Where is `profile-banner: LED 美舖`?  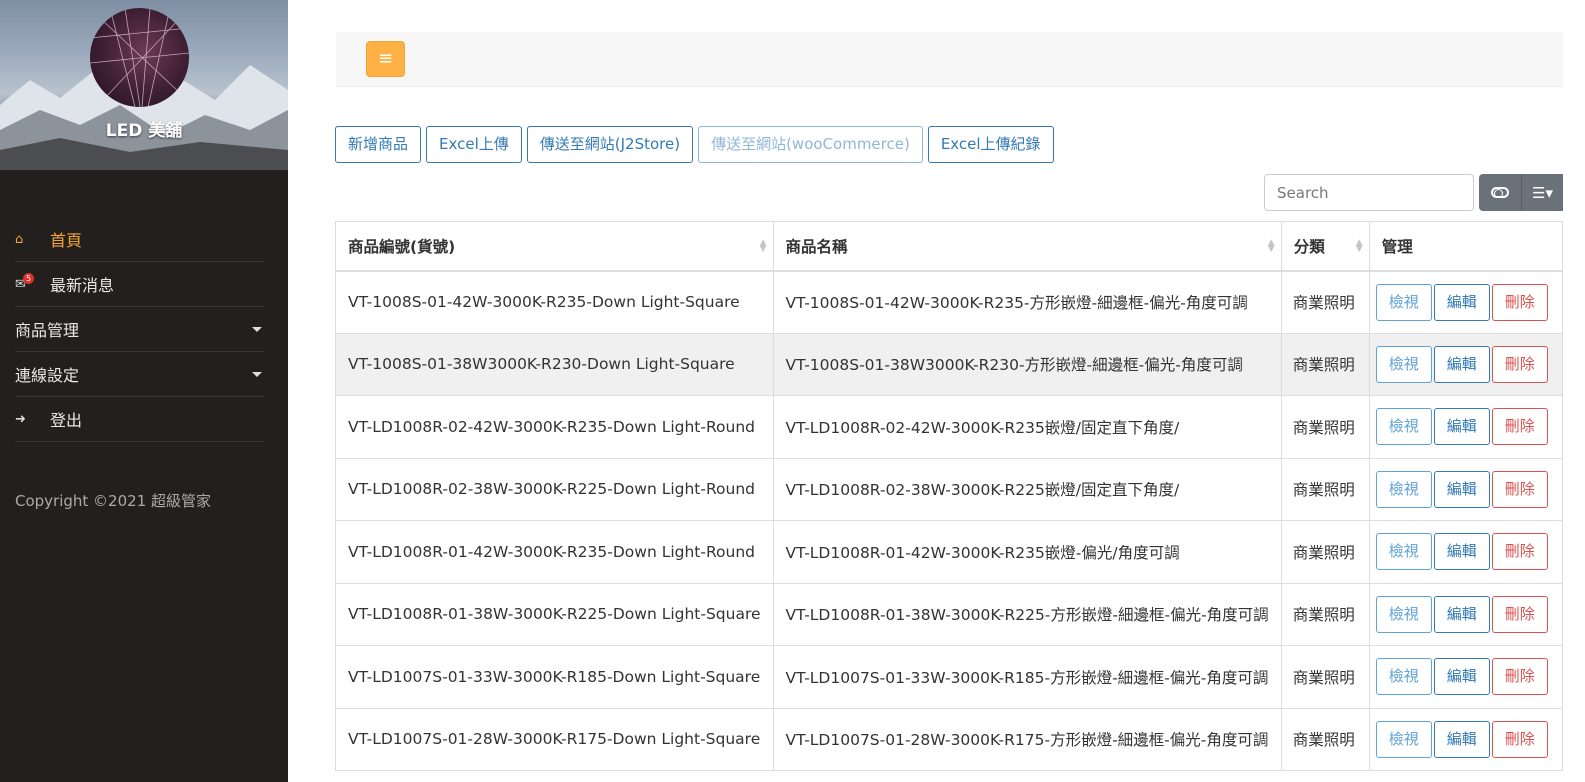
profile-banner: LED 美舖 is located at coordinates (144, 85).